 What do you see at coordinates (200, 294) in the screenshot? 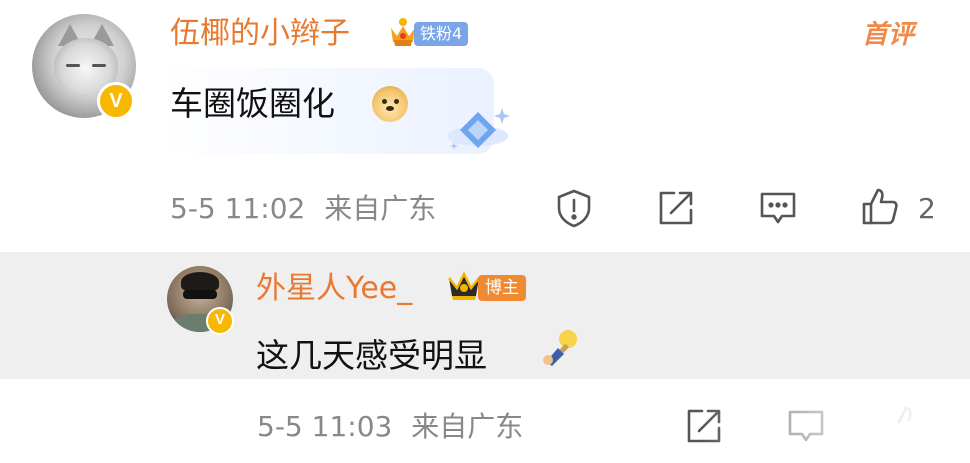
I see `avatar-sunglasses` at bounding box center [200, 294].